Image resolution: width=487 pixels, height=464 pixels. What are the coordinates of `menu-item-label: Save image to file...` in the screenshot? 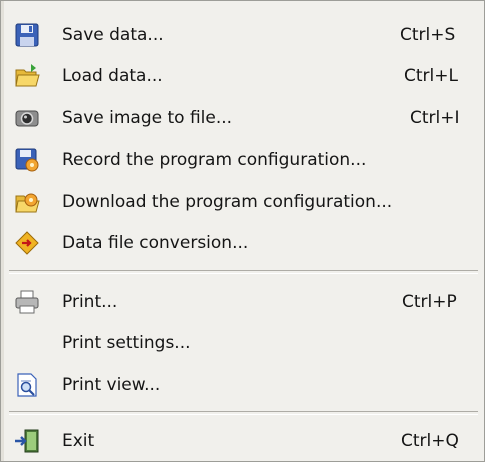 It's located at (147, 118).